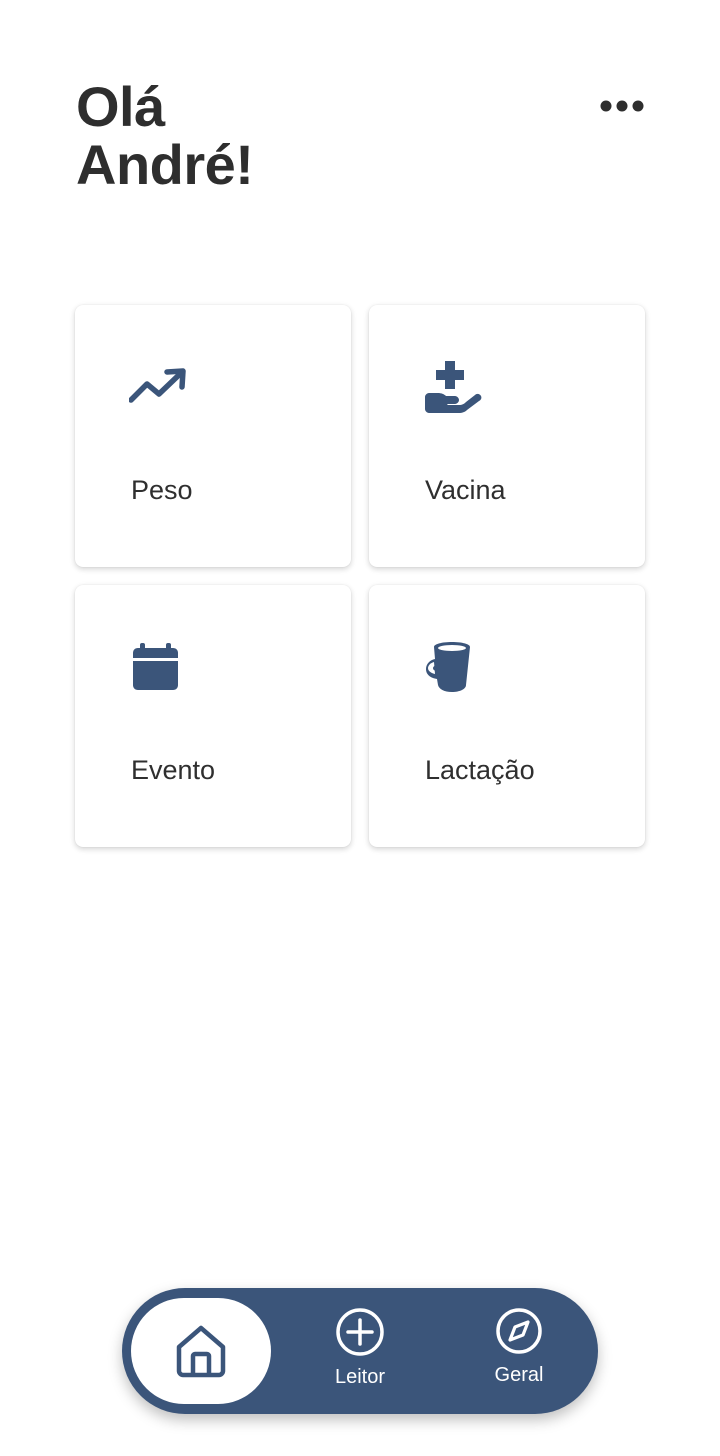 The image size is (720, 1456). Describe the element at coordinates (213, 436) in the screenshot. I see `card-peso: Peso` at that location.